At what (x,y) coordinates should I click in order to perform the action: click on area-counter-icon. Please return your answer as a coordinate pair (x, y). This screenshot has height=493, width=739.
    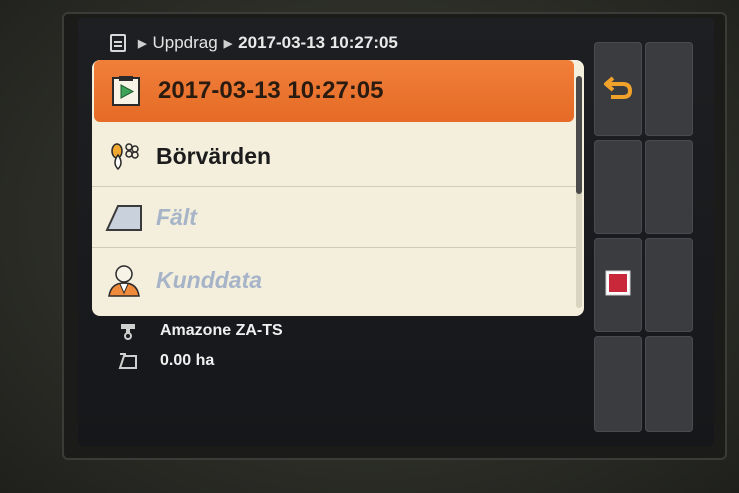
    Looking at the image, I should click on (128, 361).